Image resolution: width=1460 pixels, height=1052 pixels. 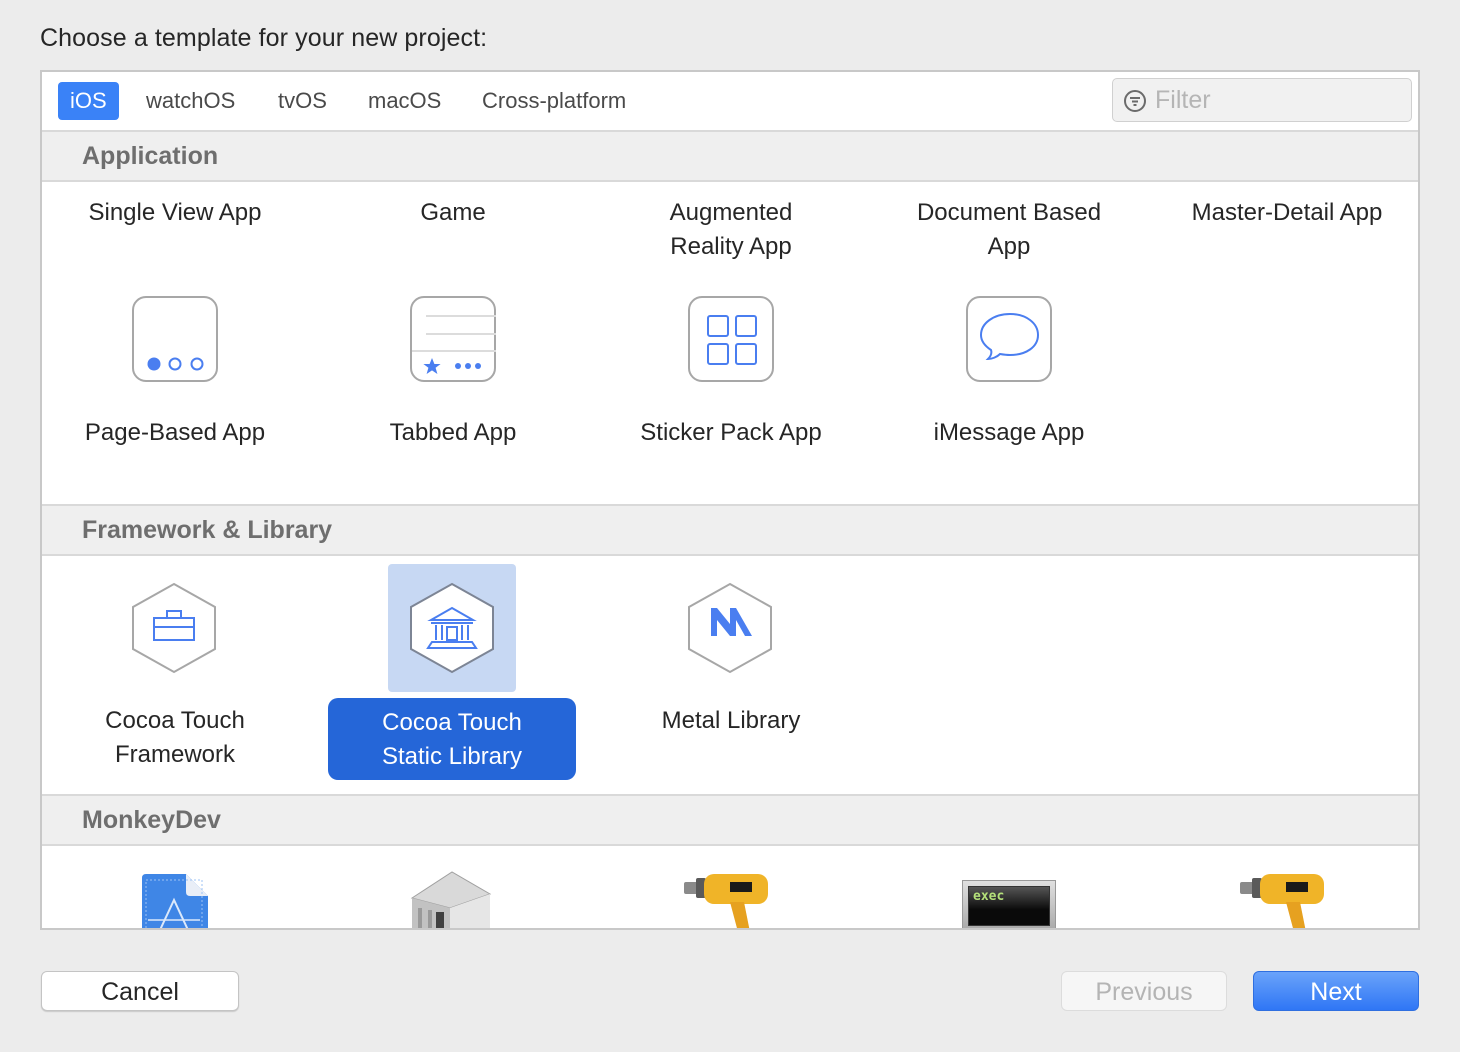 What do you see at coordinates (730, 156) in the screenshot?
I see `section-header-application: Application` at bounding box center [730, 156].